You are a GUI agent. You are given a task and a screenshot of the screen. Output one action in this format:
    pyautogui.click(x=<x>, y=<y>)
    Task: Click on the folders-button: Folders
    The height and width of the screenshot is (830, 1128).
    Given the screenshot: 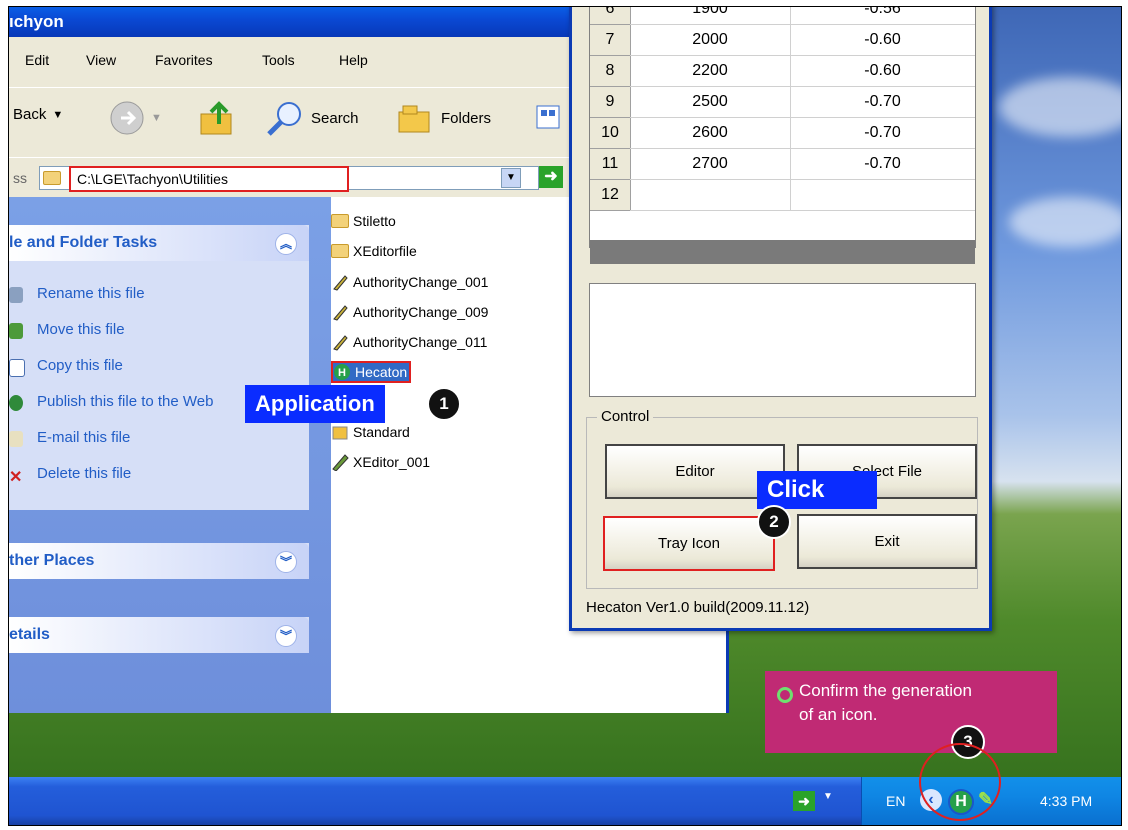 What is the action you would take?
    pyautogui.click(x=443, y=118)
    